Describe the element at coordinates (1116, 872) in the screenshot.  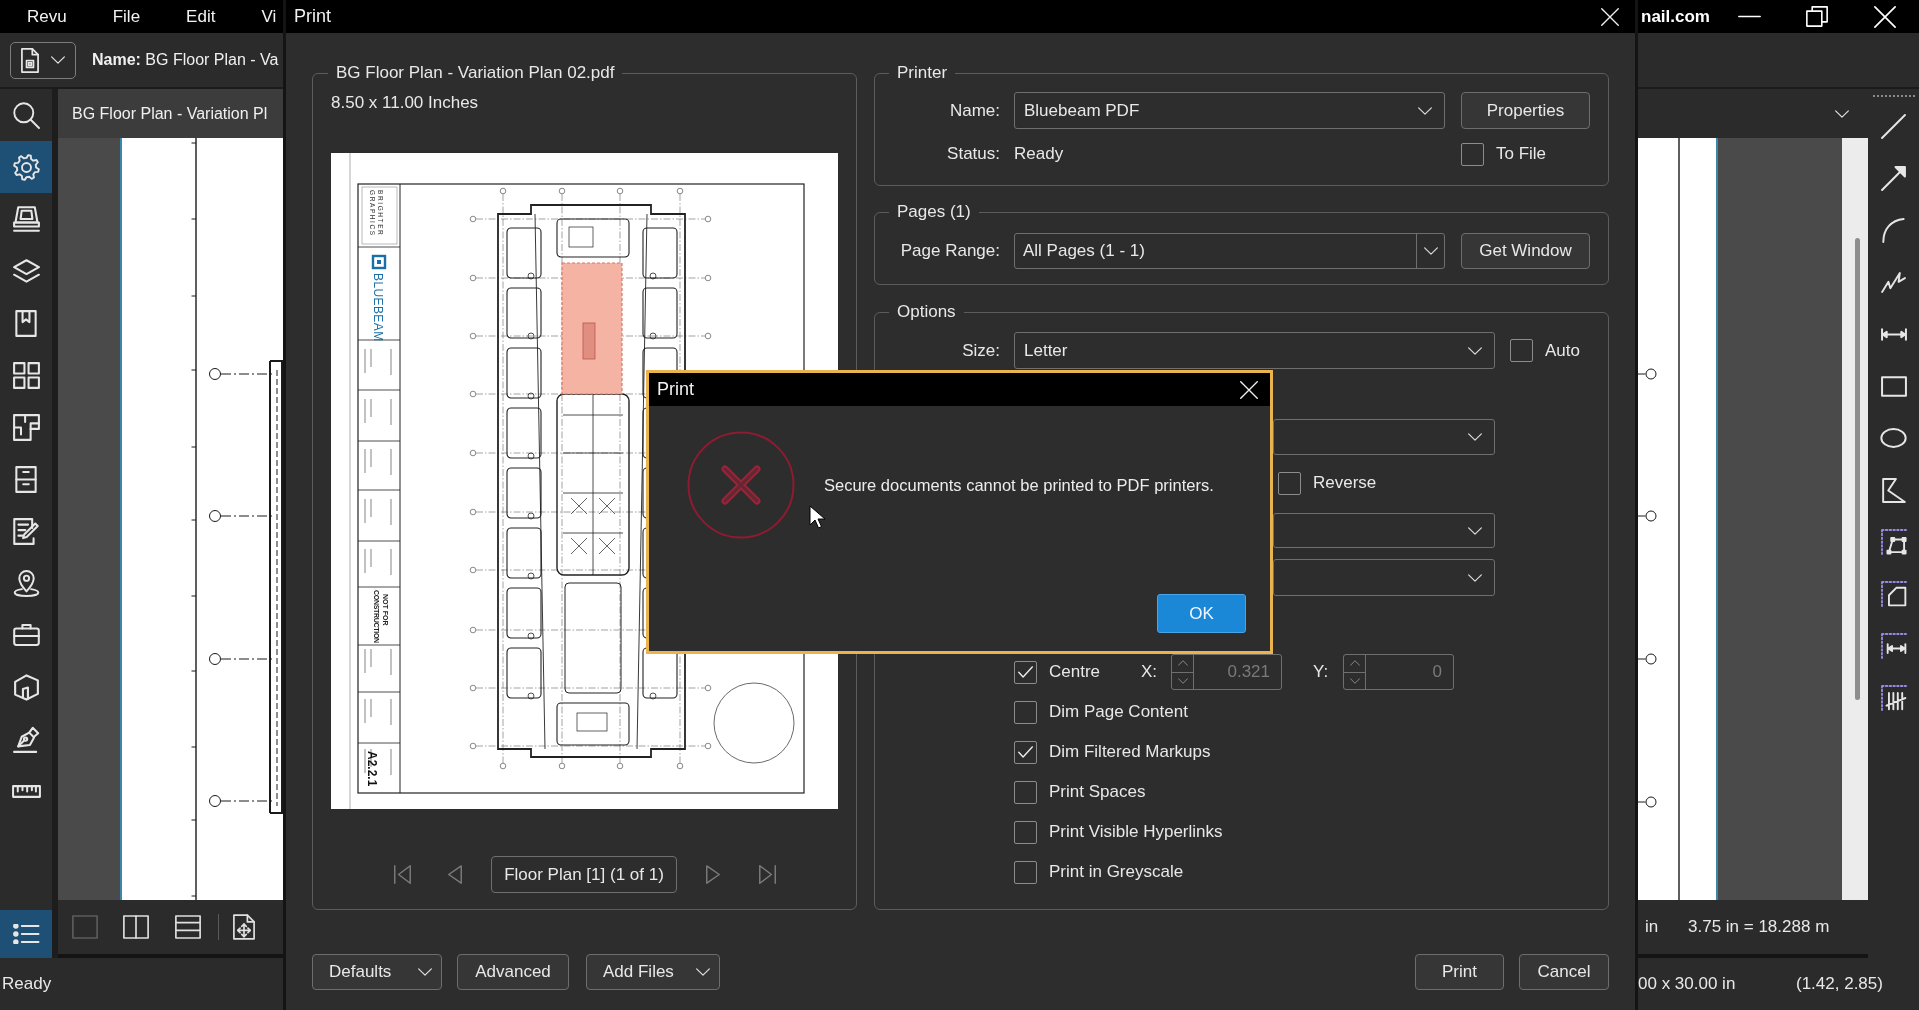
I see `checkbox-label: Print in Greyscale` at that location.